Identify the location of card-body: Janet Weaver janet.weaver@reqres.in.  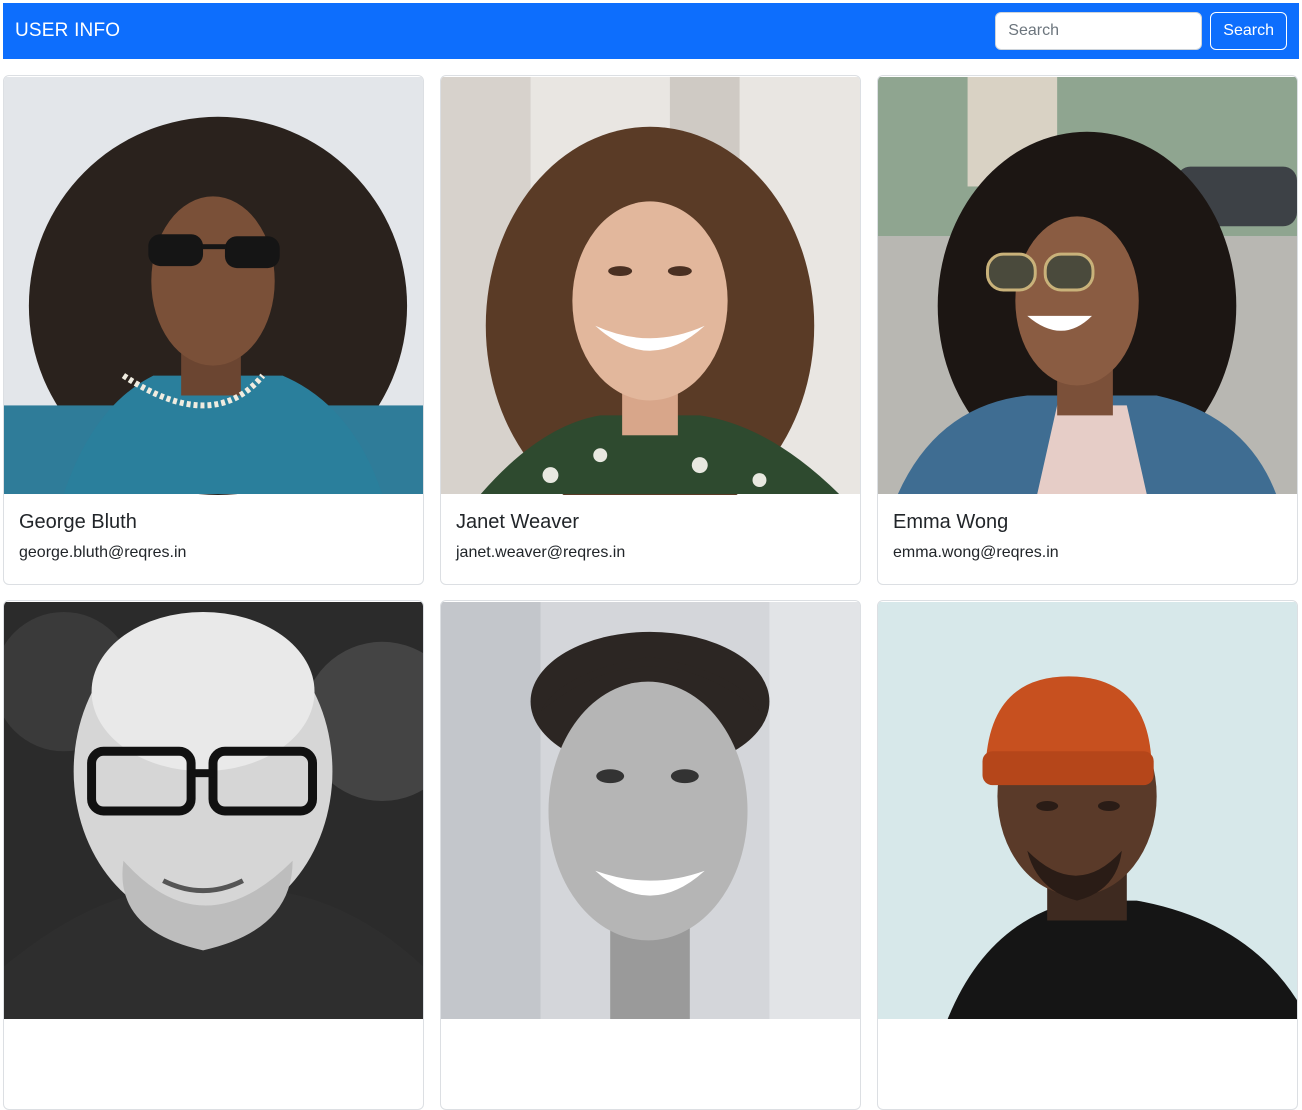
(650, 539).